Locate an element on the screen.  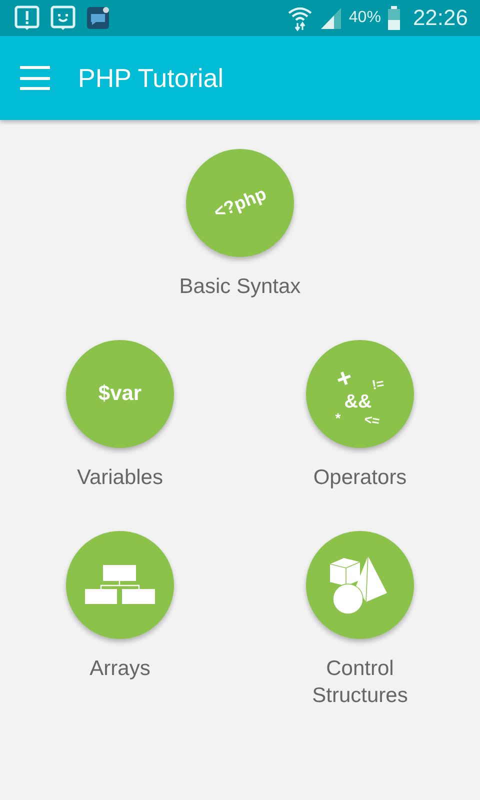
operator-symbol: + is located at coordinates (344, 378).